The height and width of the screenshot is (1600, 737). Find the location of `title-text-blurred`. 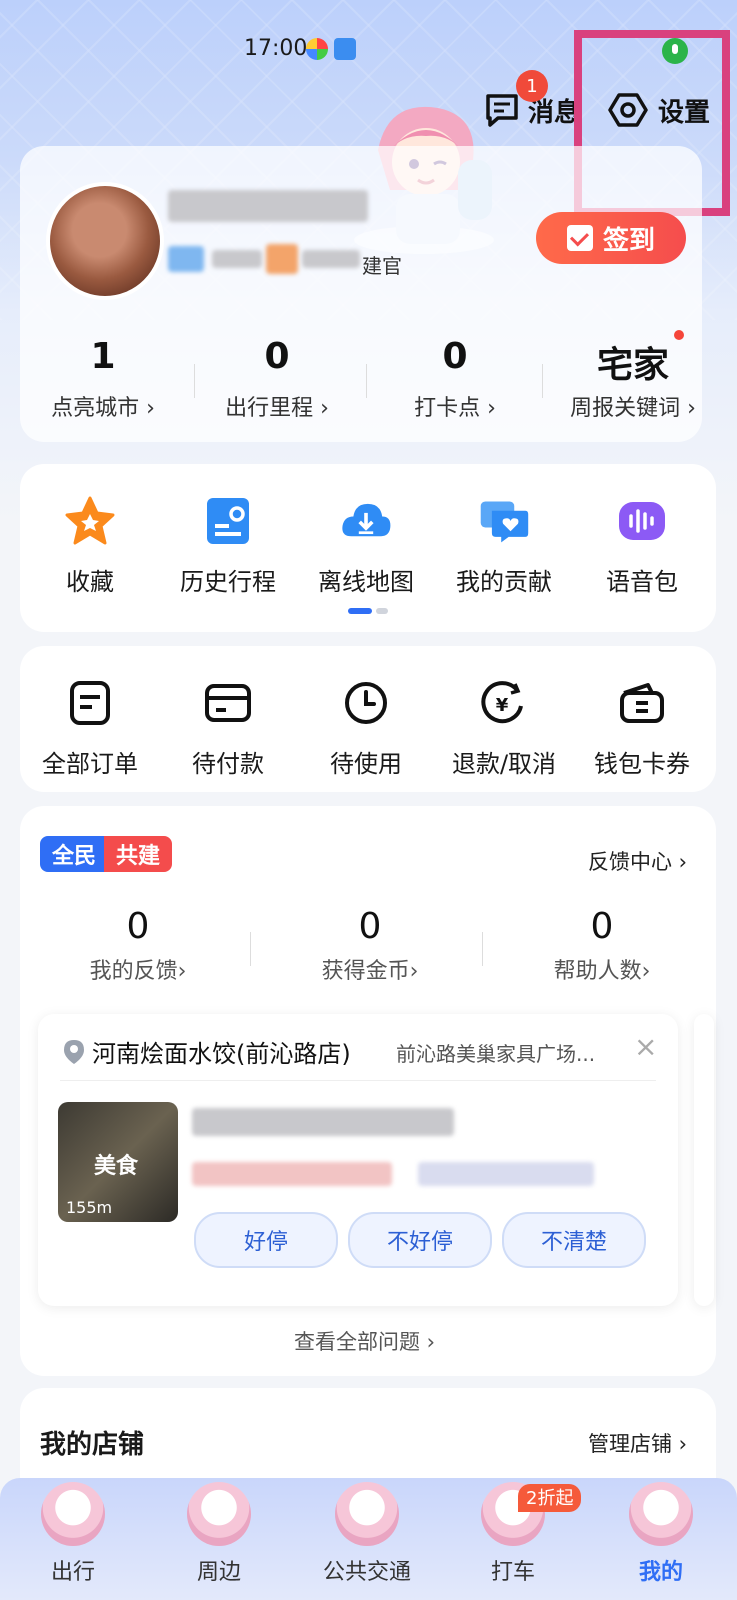

title-text-blurred is located at coordinates (331, 259).